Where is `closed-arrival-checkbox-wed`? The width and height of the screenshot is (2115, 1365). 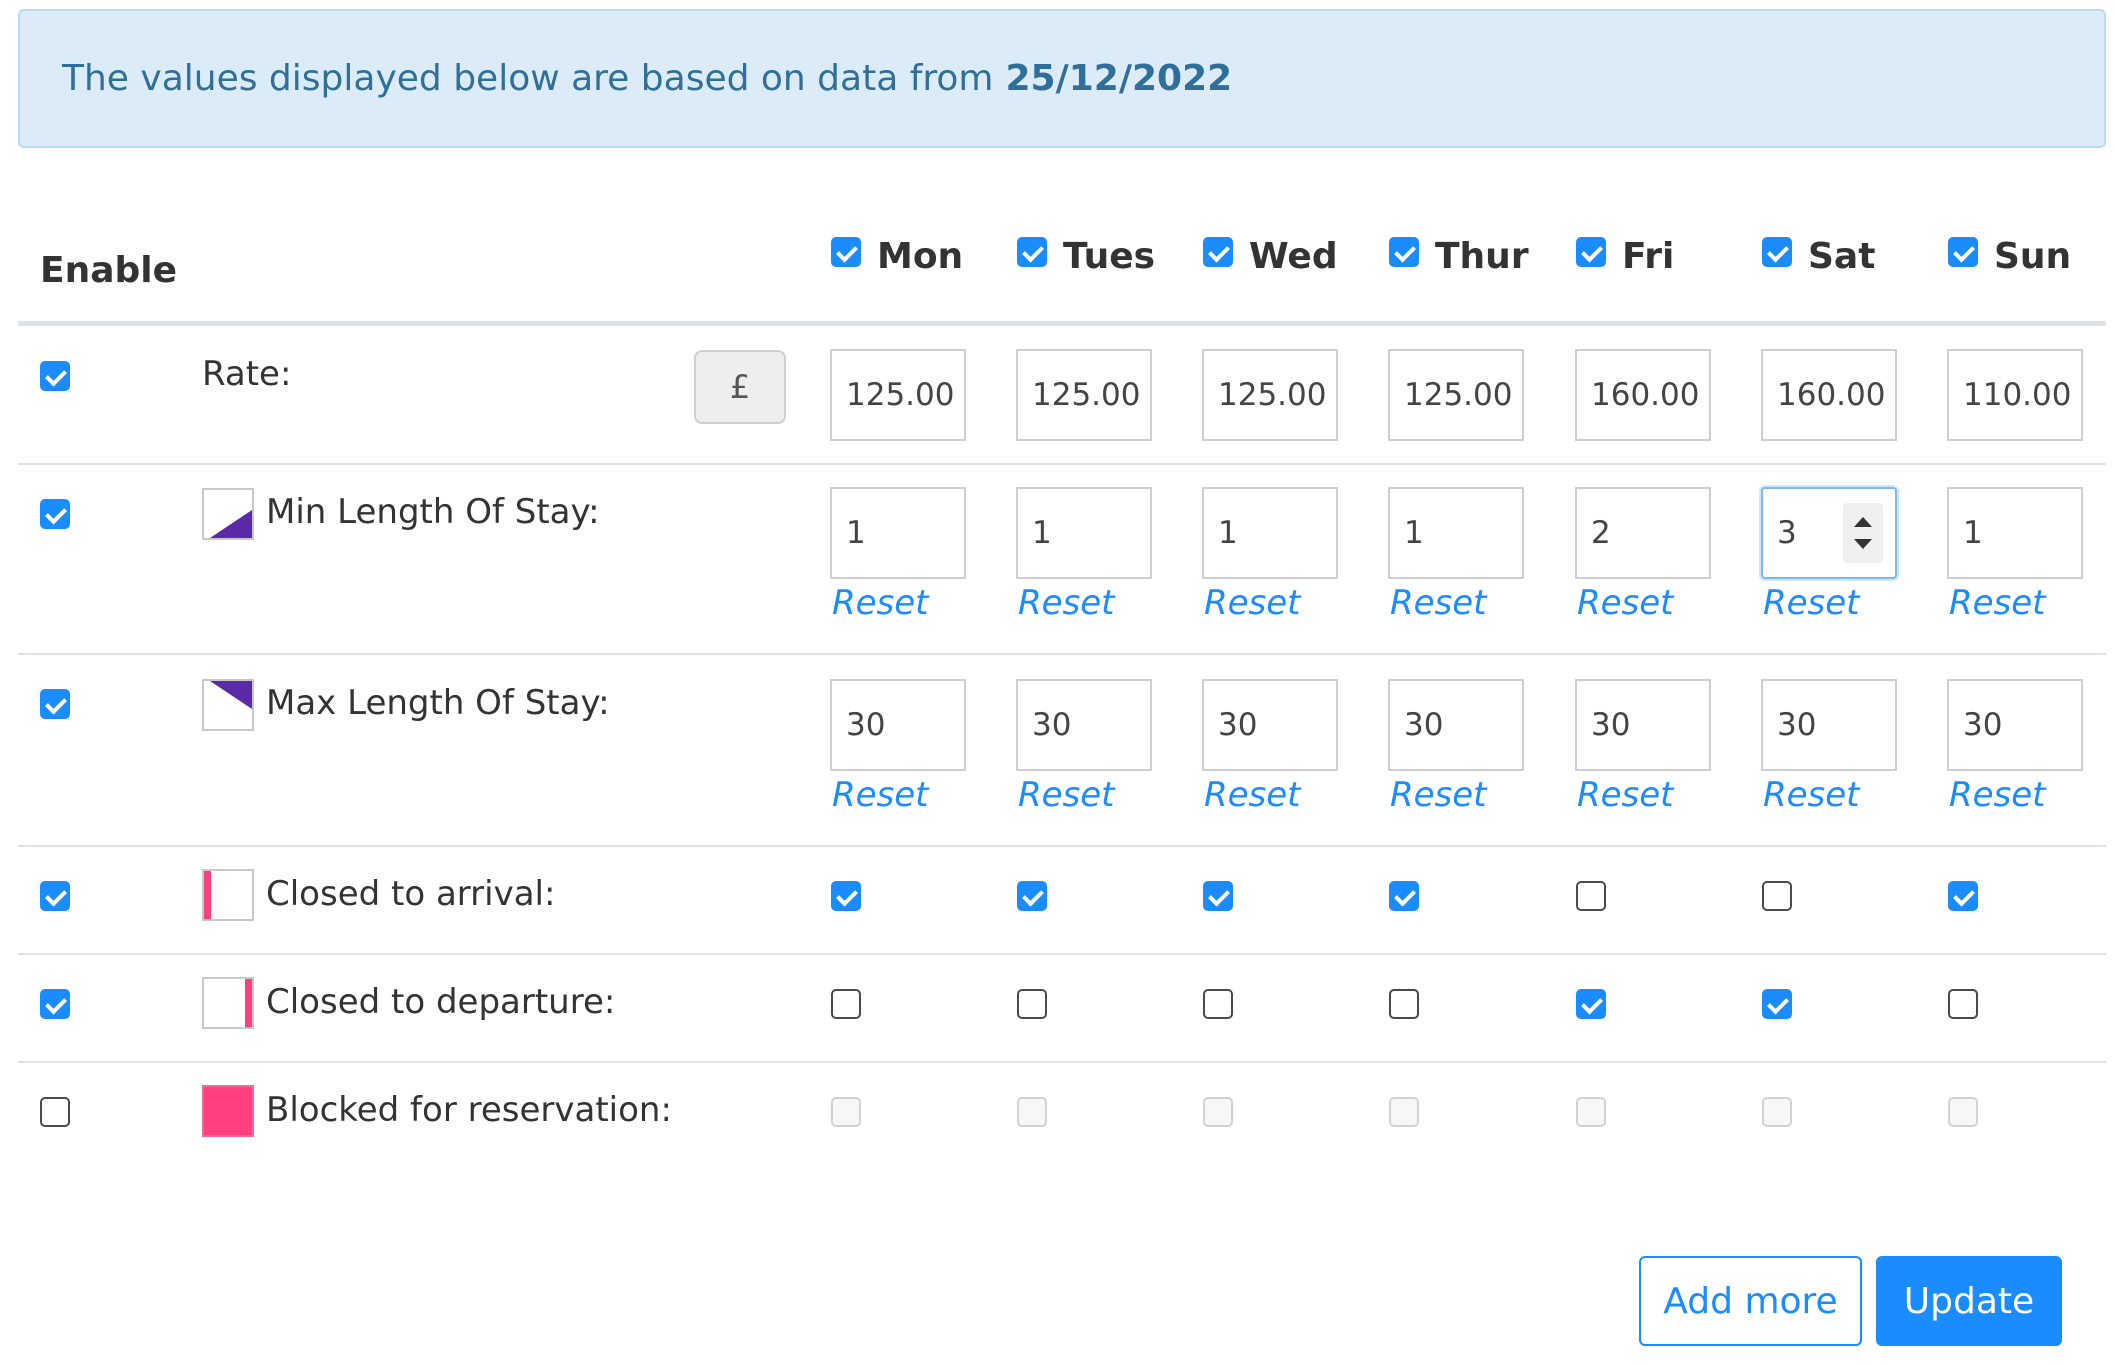 closed-arrival-checkbox-wed is located at coordinates (1218, 896).